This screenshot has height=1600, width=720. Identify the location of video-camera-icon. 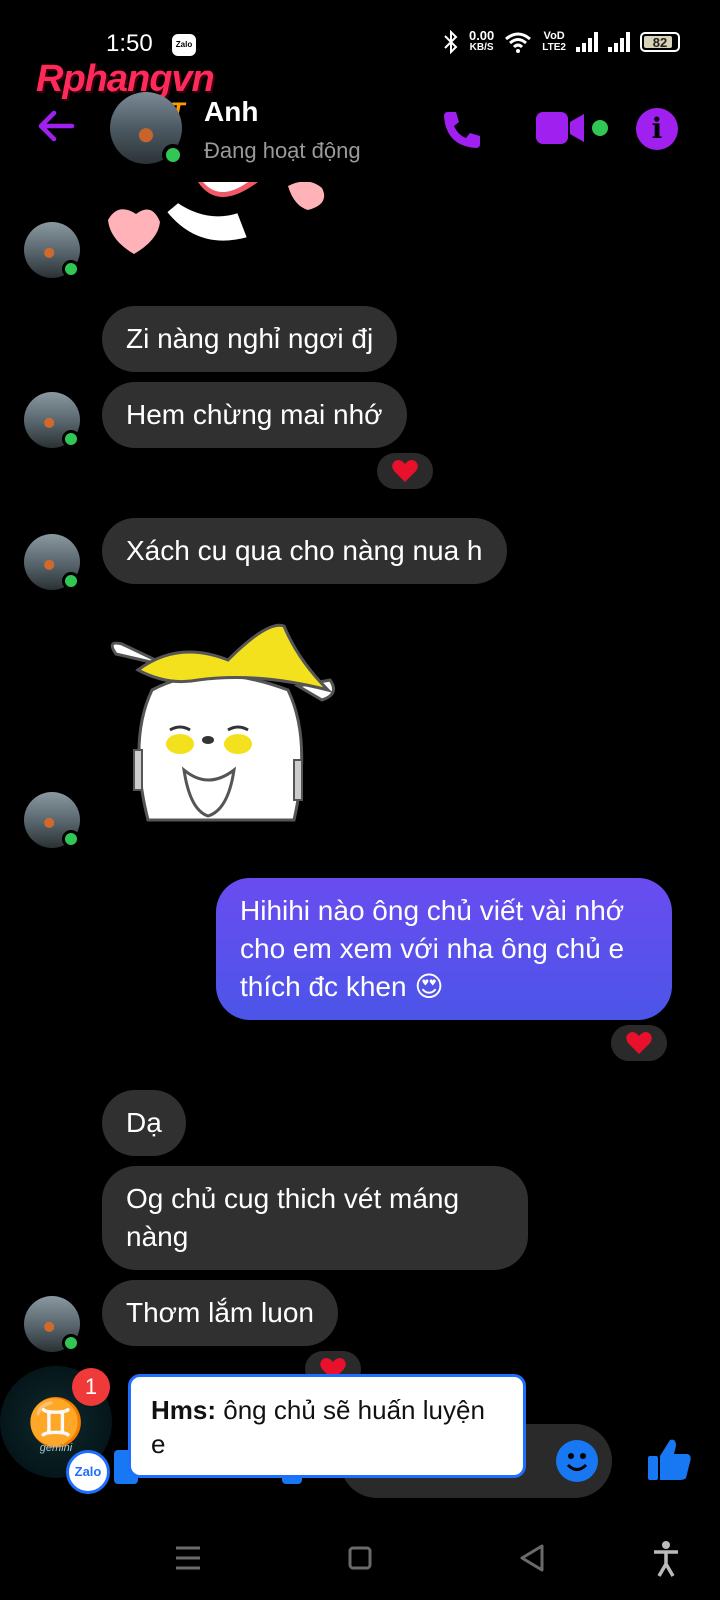
(561, 128).